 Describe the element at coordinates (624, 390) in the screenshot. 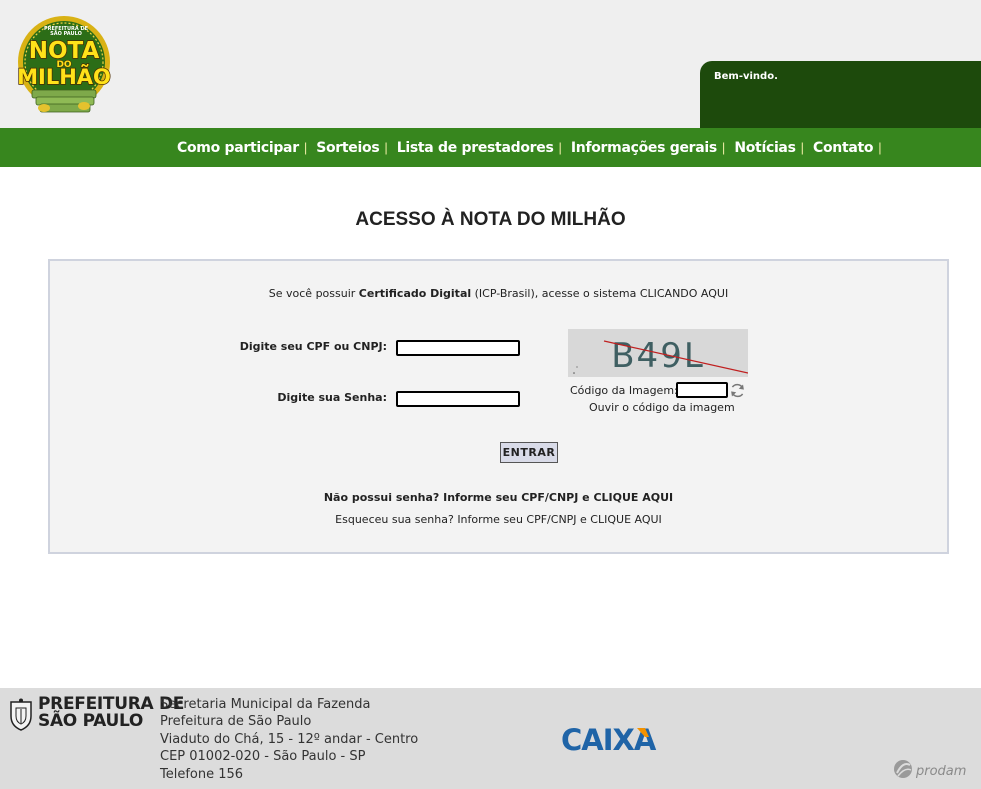

I see `captcha-label: Código da Imagem:` at that location.